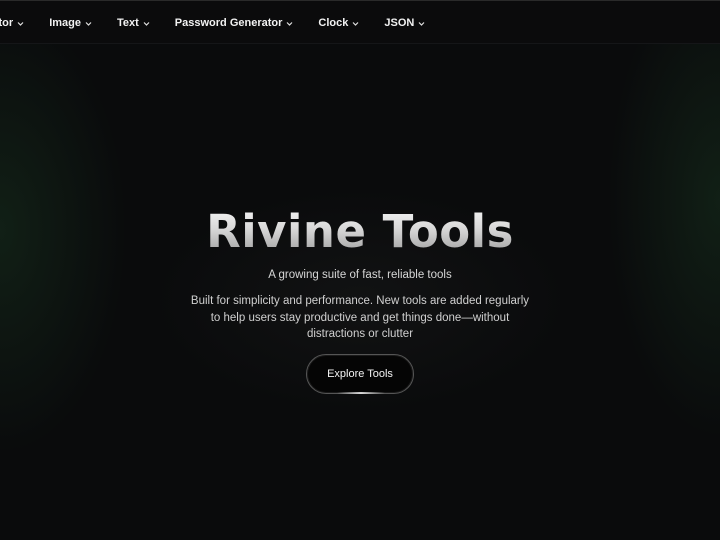  What do you see at coordinates (361, 392) in the screenshot?
I see `button-shine` at bounding box center [361, 392].